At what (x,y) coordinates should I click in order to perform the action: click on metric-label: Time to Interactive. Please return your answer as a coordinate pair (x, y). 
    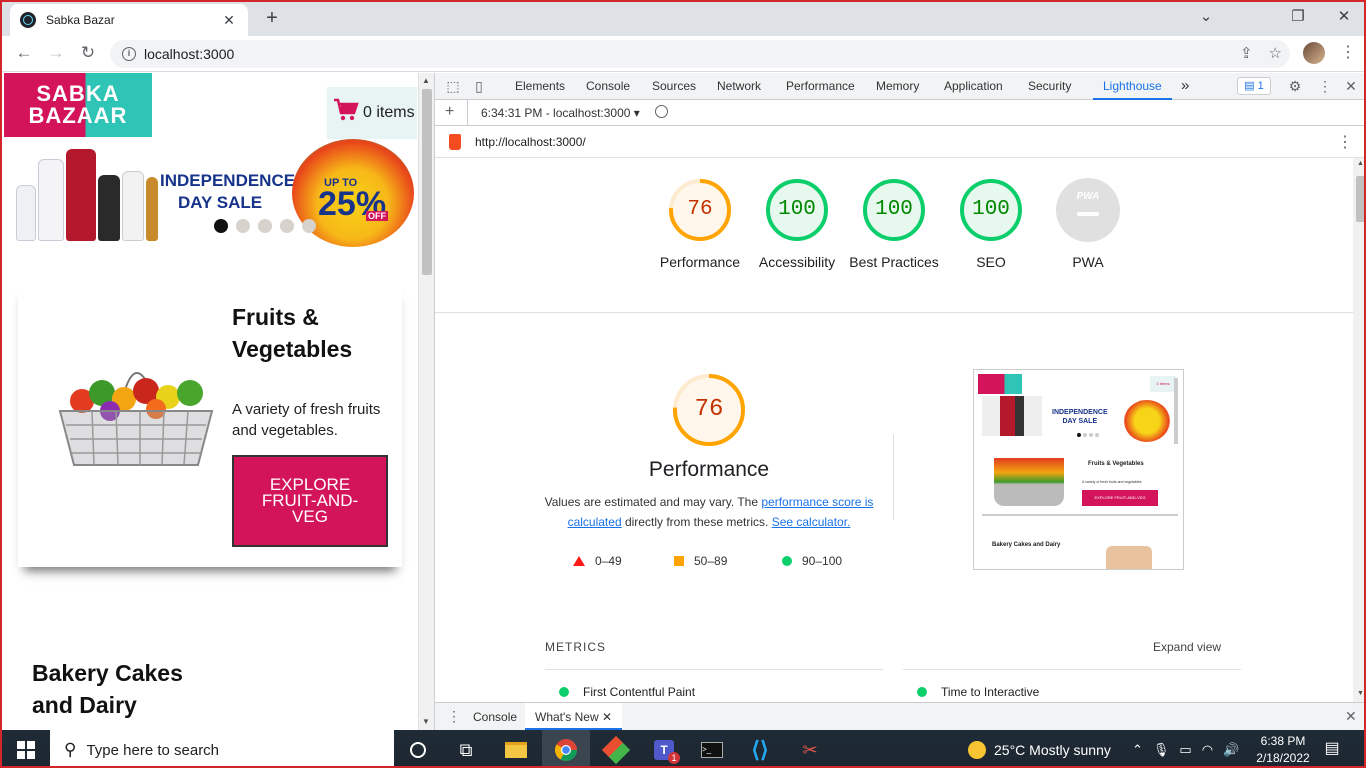
    Looking at the image, I should click on (990, 692).